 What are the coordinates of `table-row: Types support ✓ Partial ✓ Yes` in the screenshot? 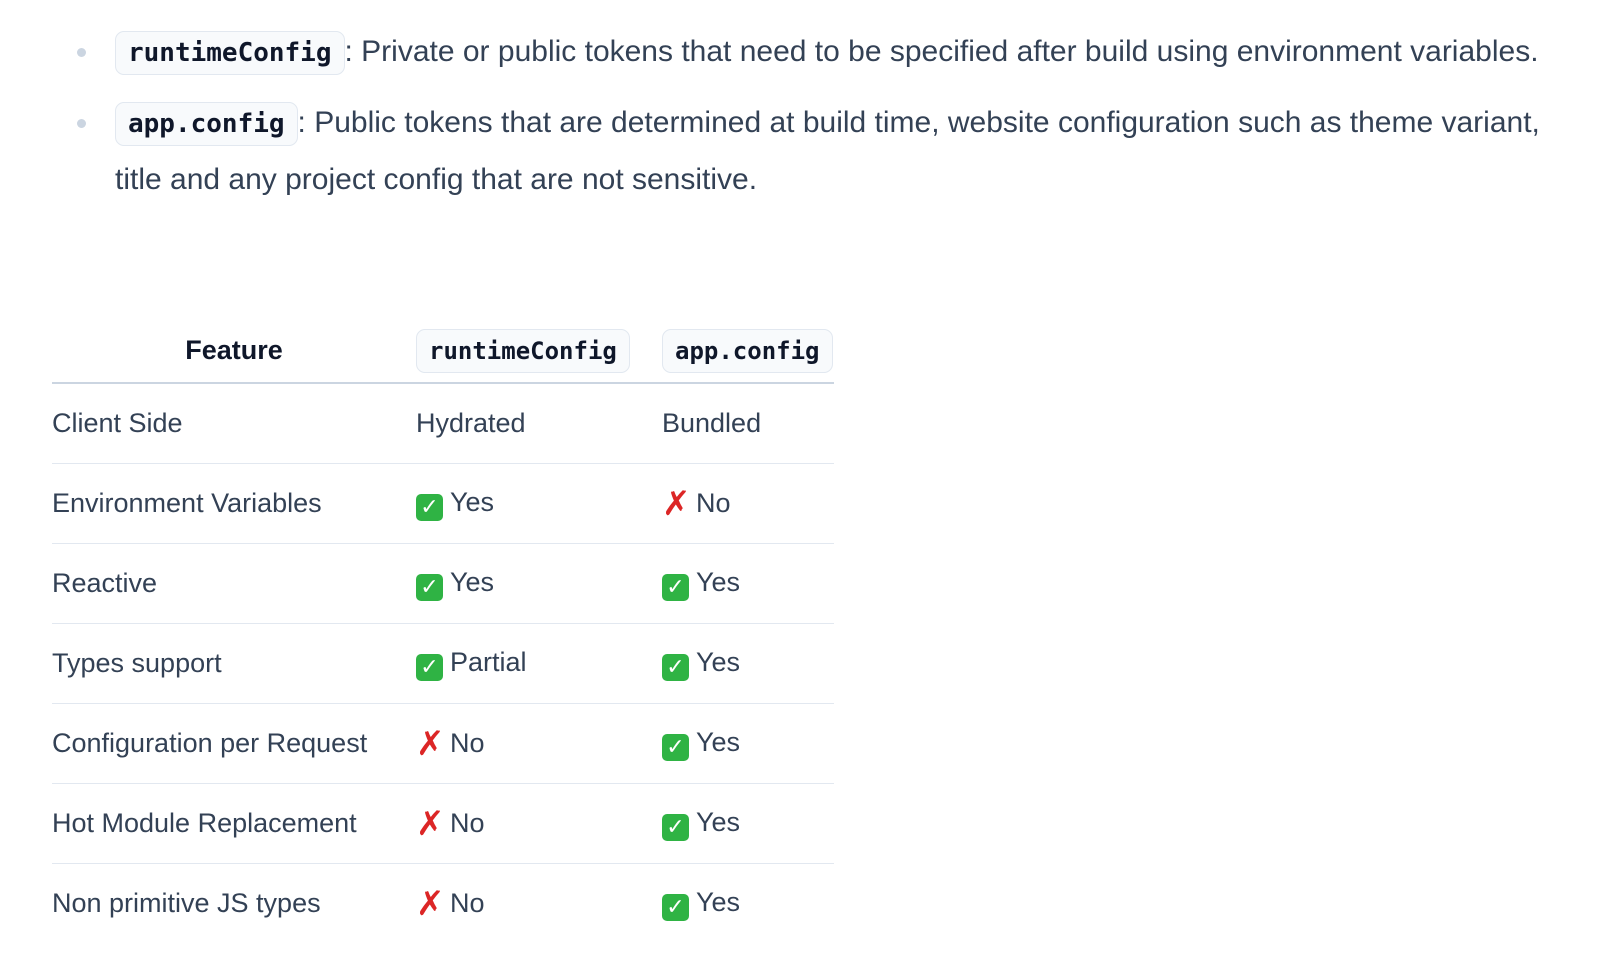 It's located at (443, 663).